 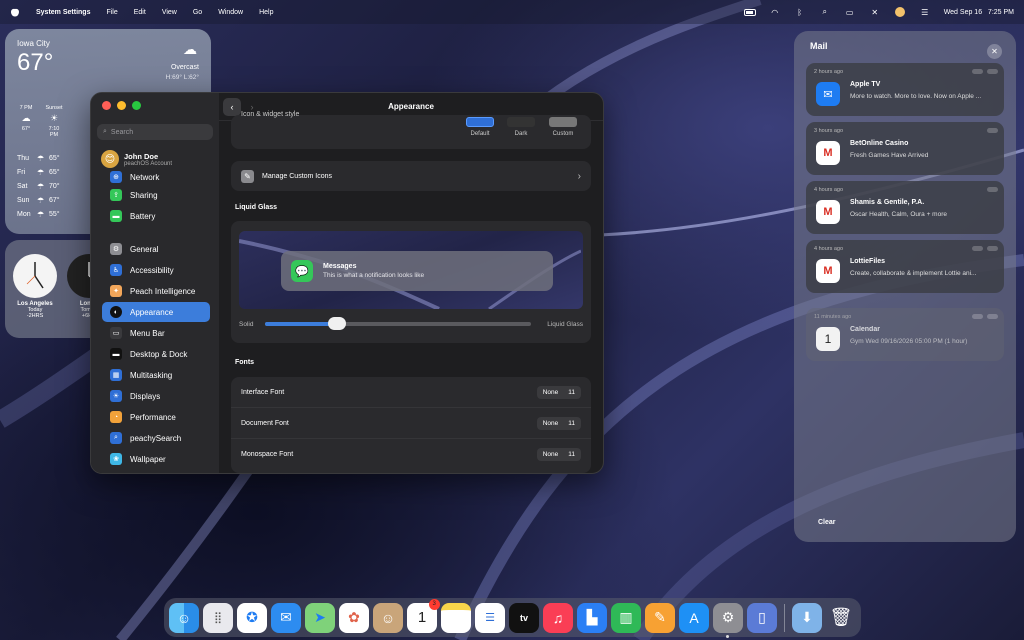 I want to click on sidebar-item-sharing: ⇪ Sharing, so click(x=156, y=195).